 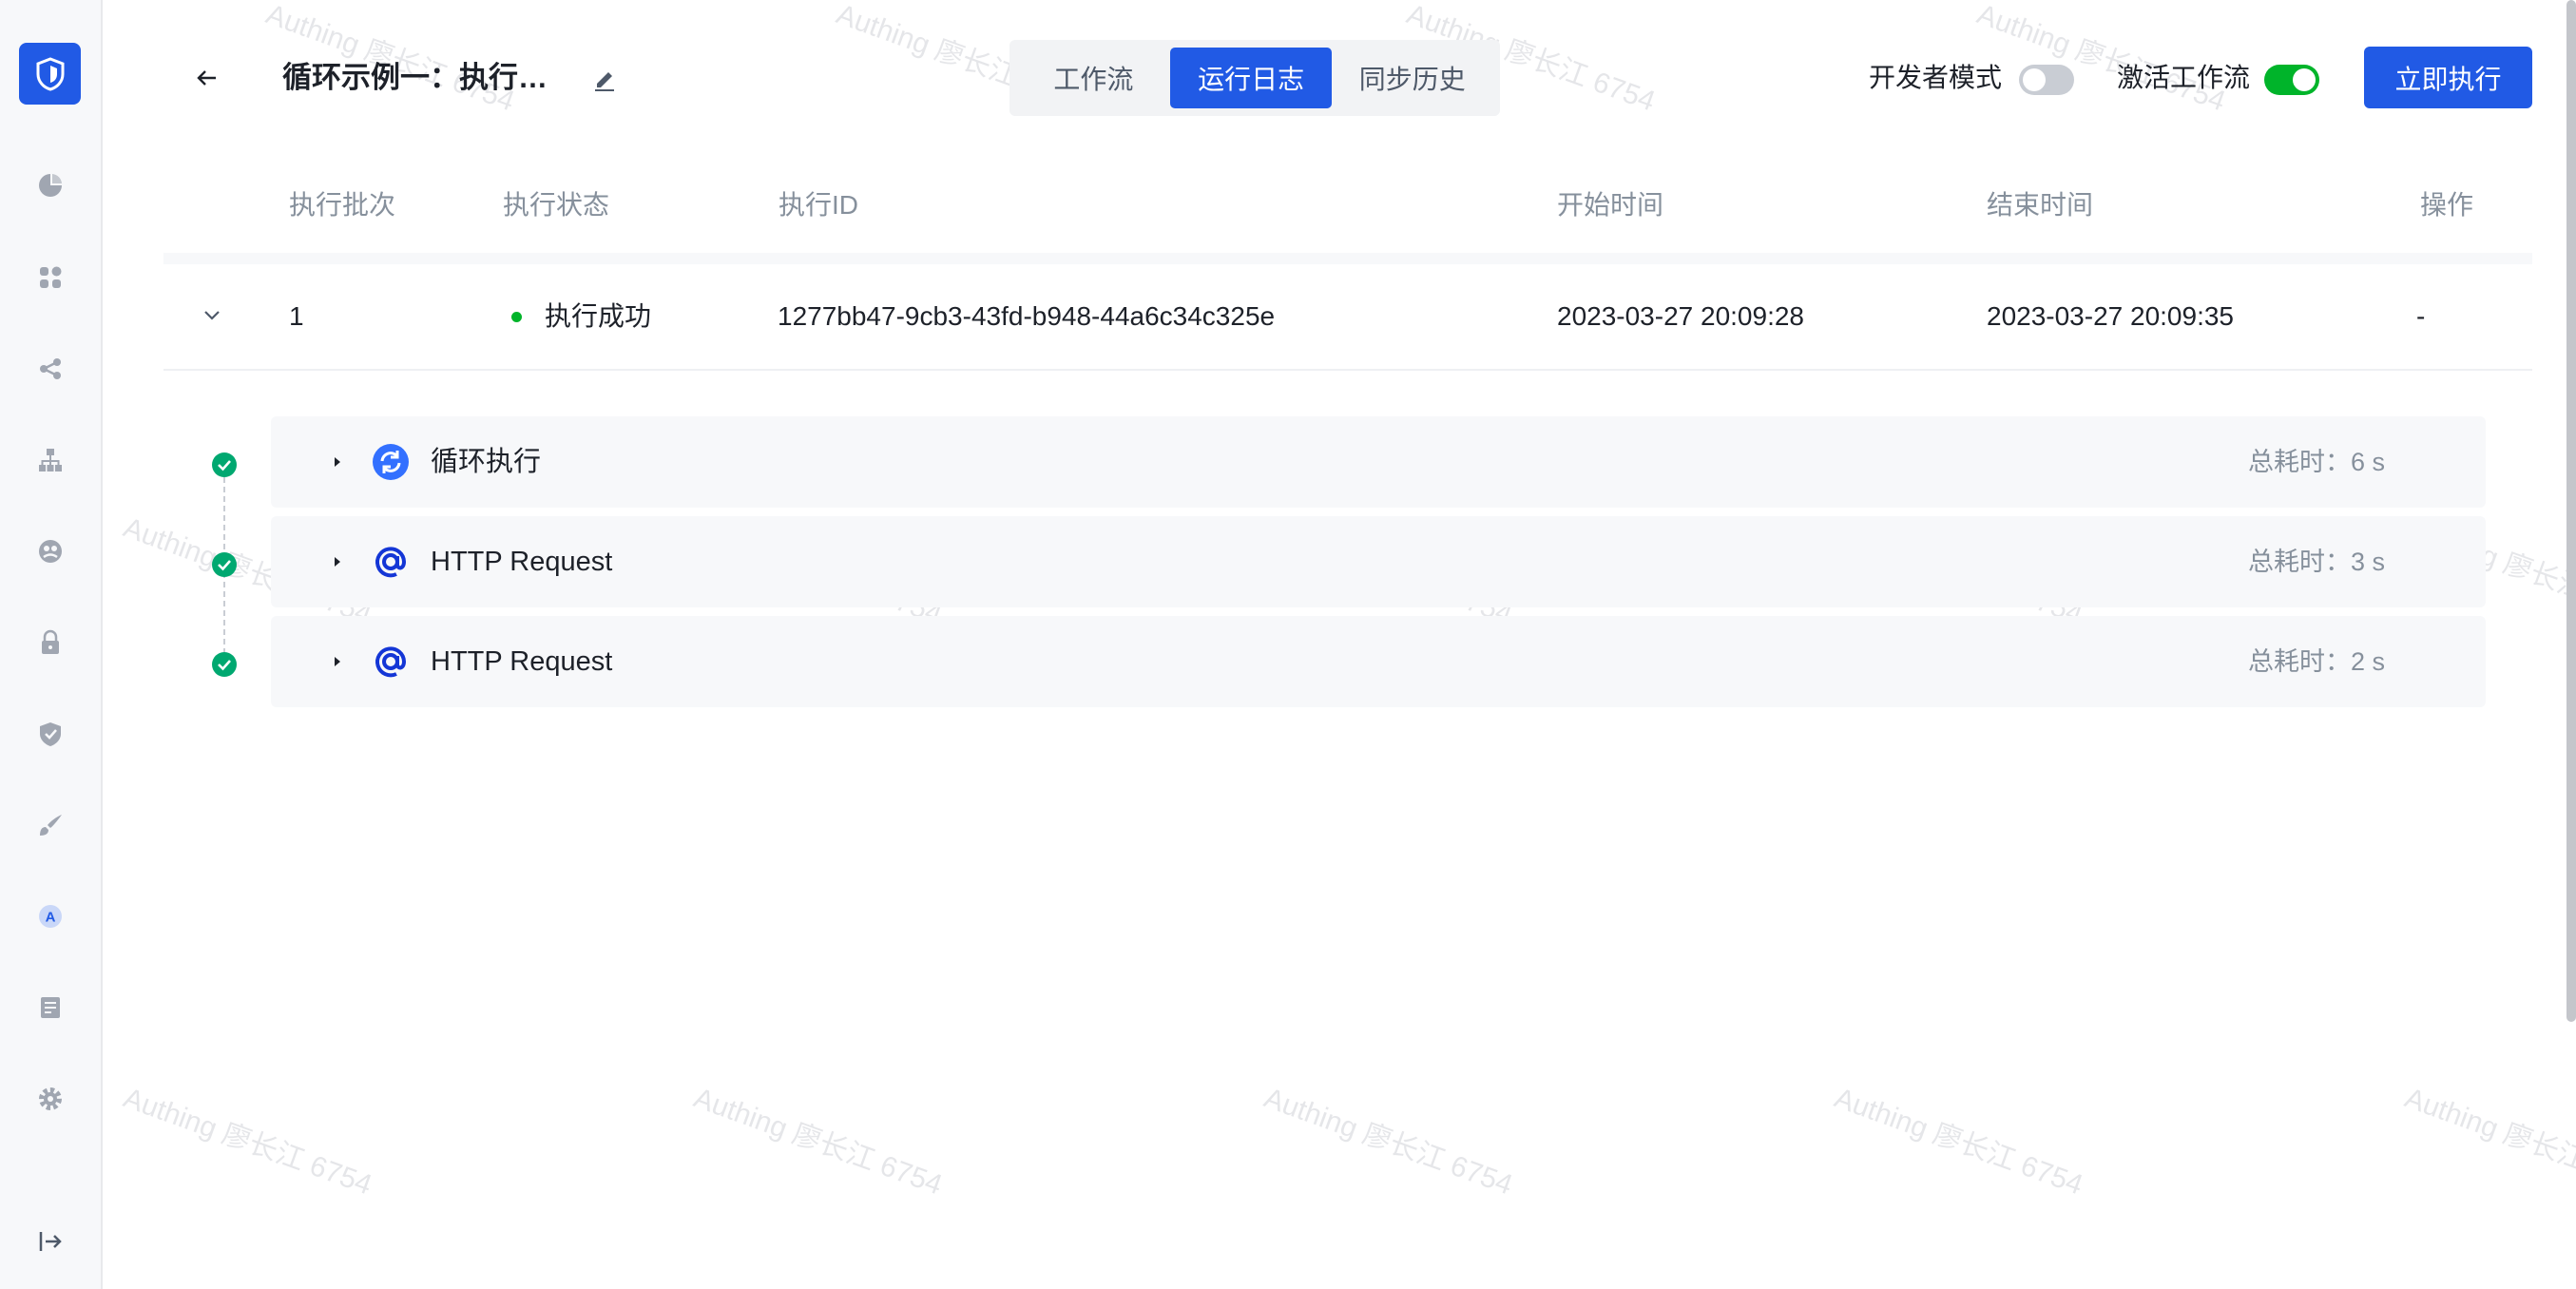 What do you see at coordinates (50, 1099) in the screenshot?
I see `settings-gear-icon` at bounding box center [50, 1099].